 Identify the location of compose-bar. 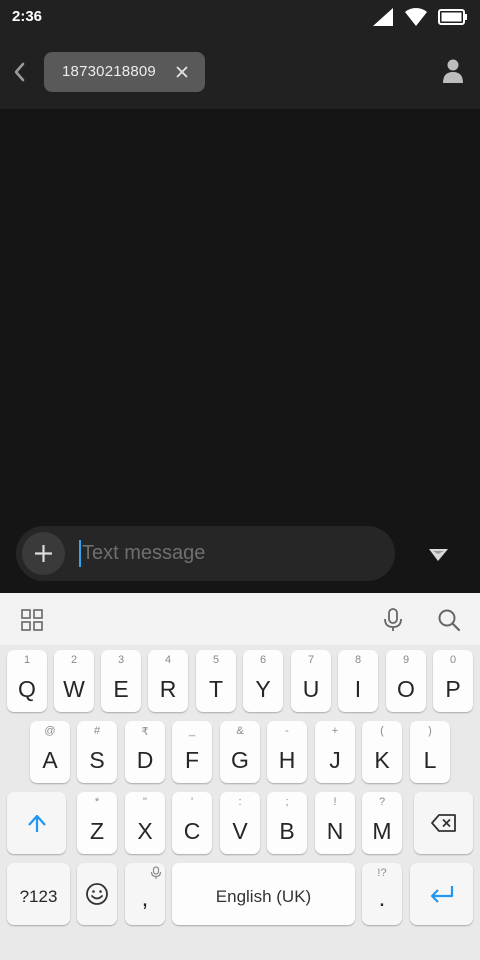
(205, 553).